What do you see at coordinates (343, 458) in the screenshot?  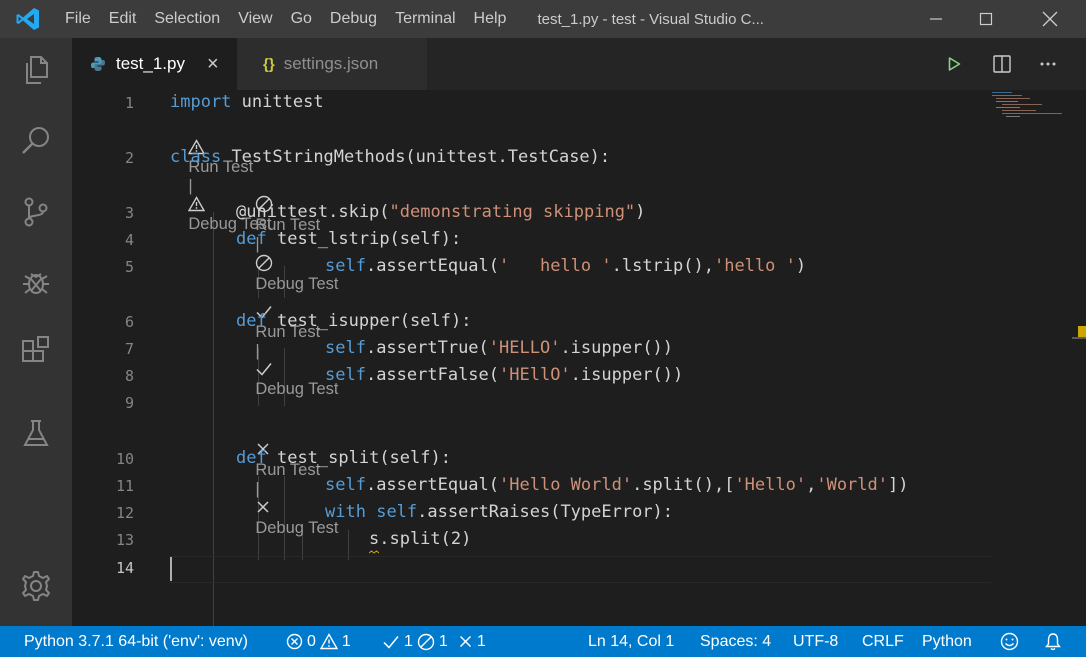 I see `code-line-10: def test_split(self):` at bounding box center [343, 458].